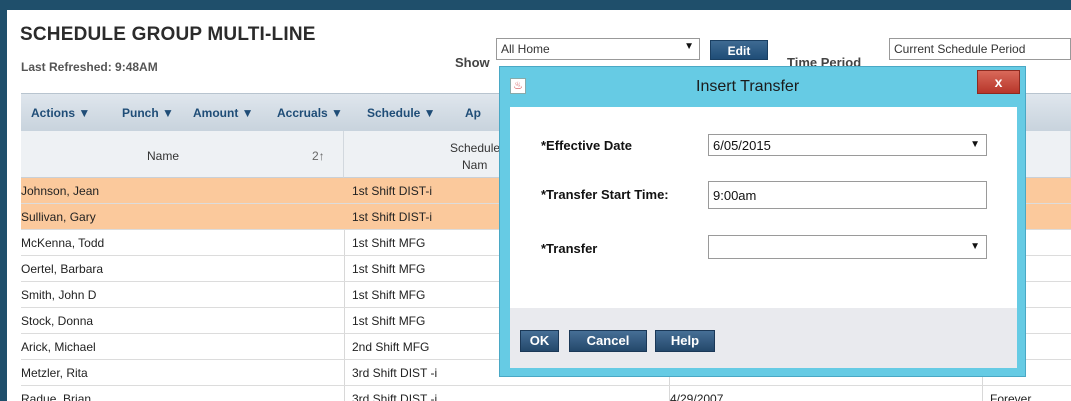 The height and width of the screenshot is (401, 1071). Describe the element at coordinates (739, 50) in the screenshot. I see `edit-button: Edit` at that location.